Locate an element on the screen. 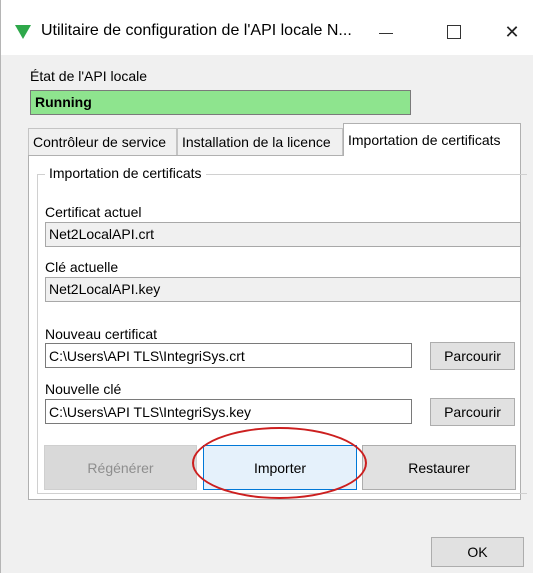 This screenshot has width=533, height=573. maximize-button is located at coordinates (454, 32).